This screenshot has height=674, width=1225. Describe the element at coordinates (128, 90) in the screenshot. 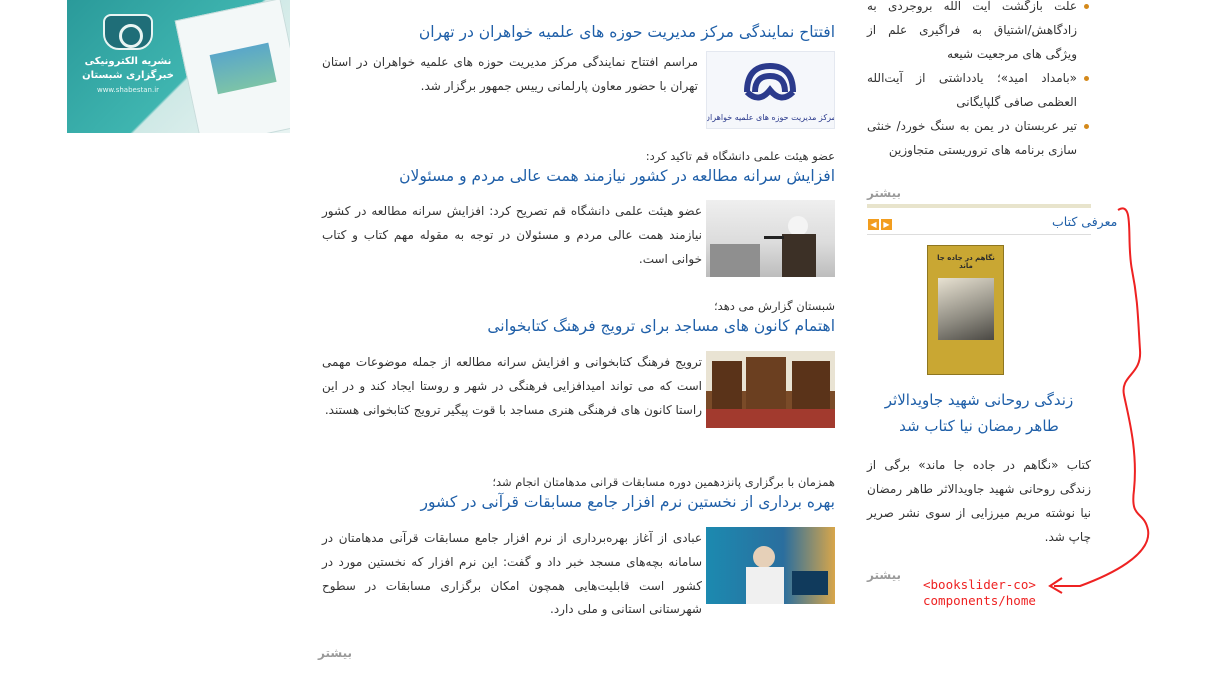

I see `banner-url: www.shabestan.ir` at that location.